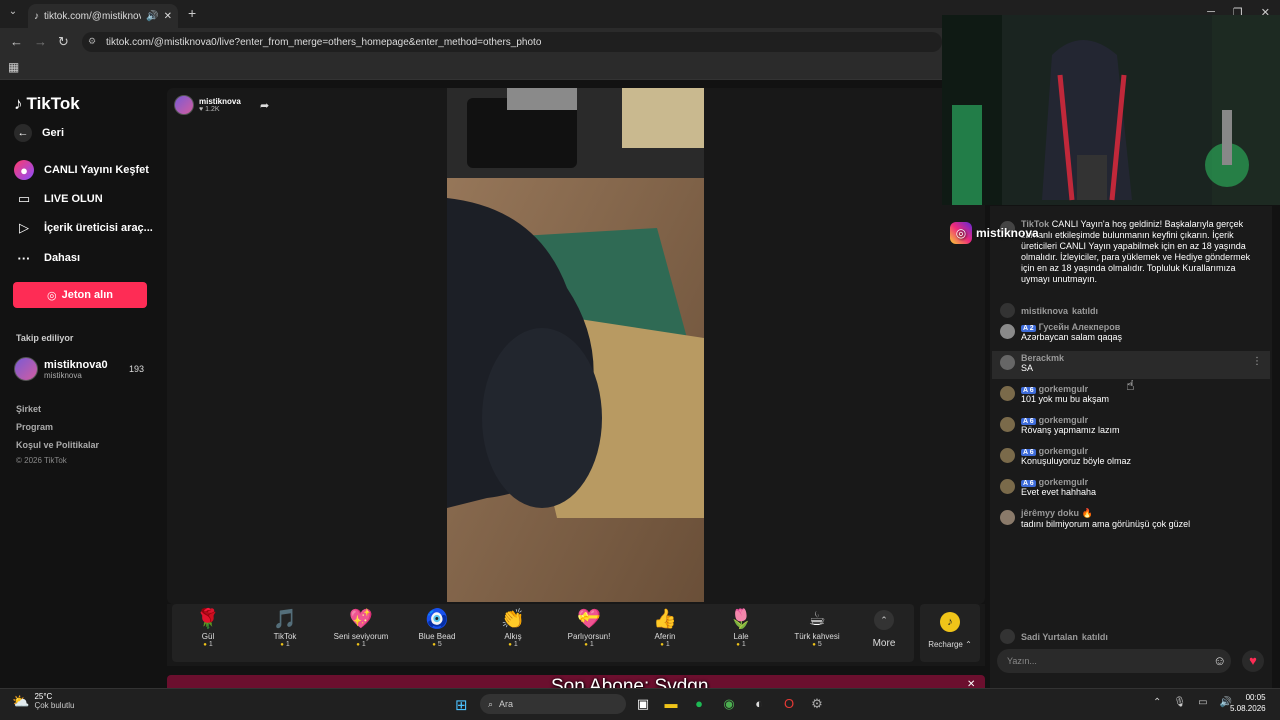  I want to click on nav-go-live: ▭ LIVE OLUN, so click(58, 199).